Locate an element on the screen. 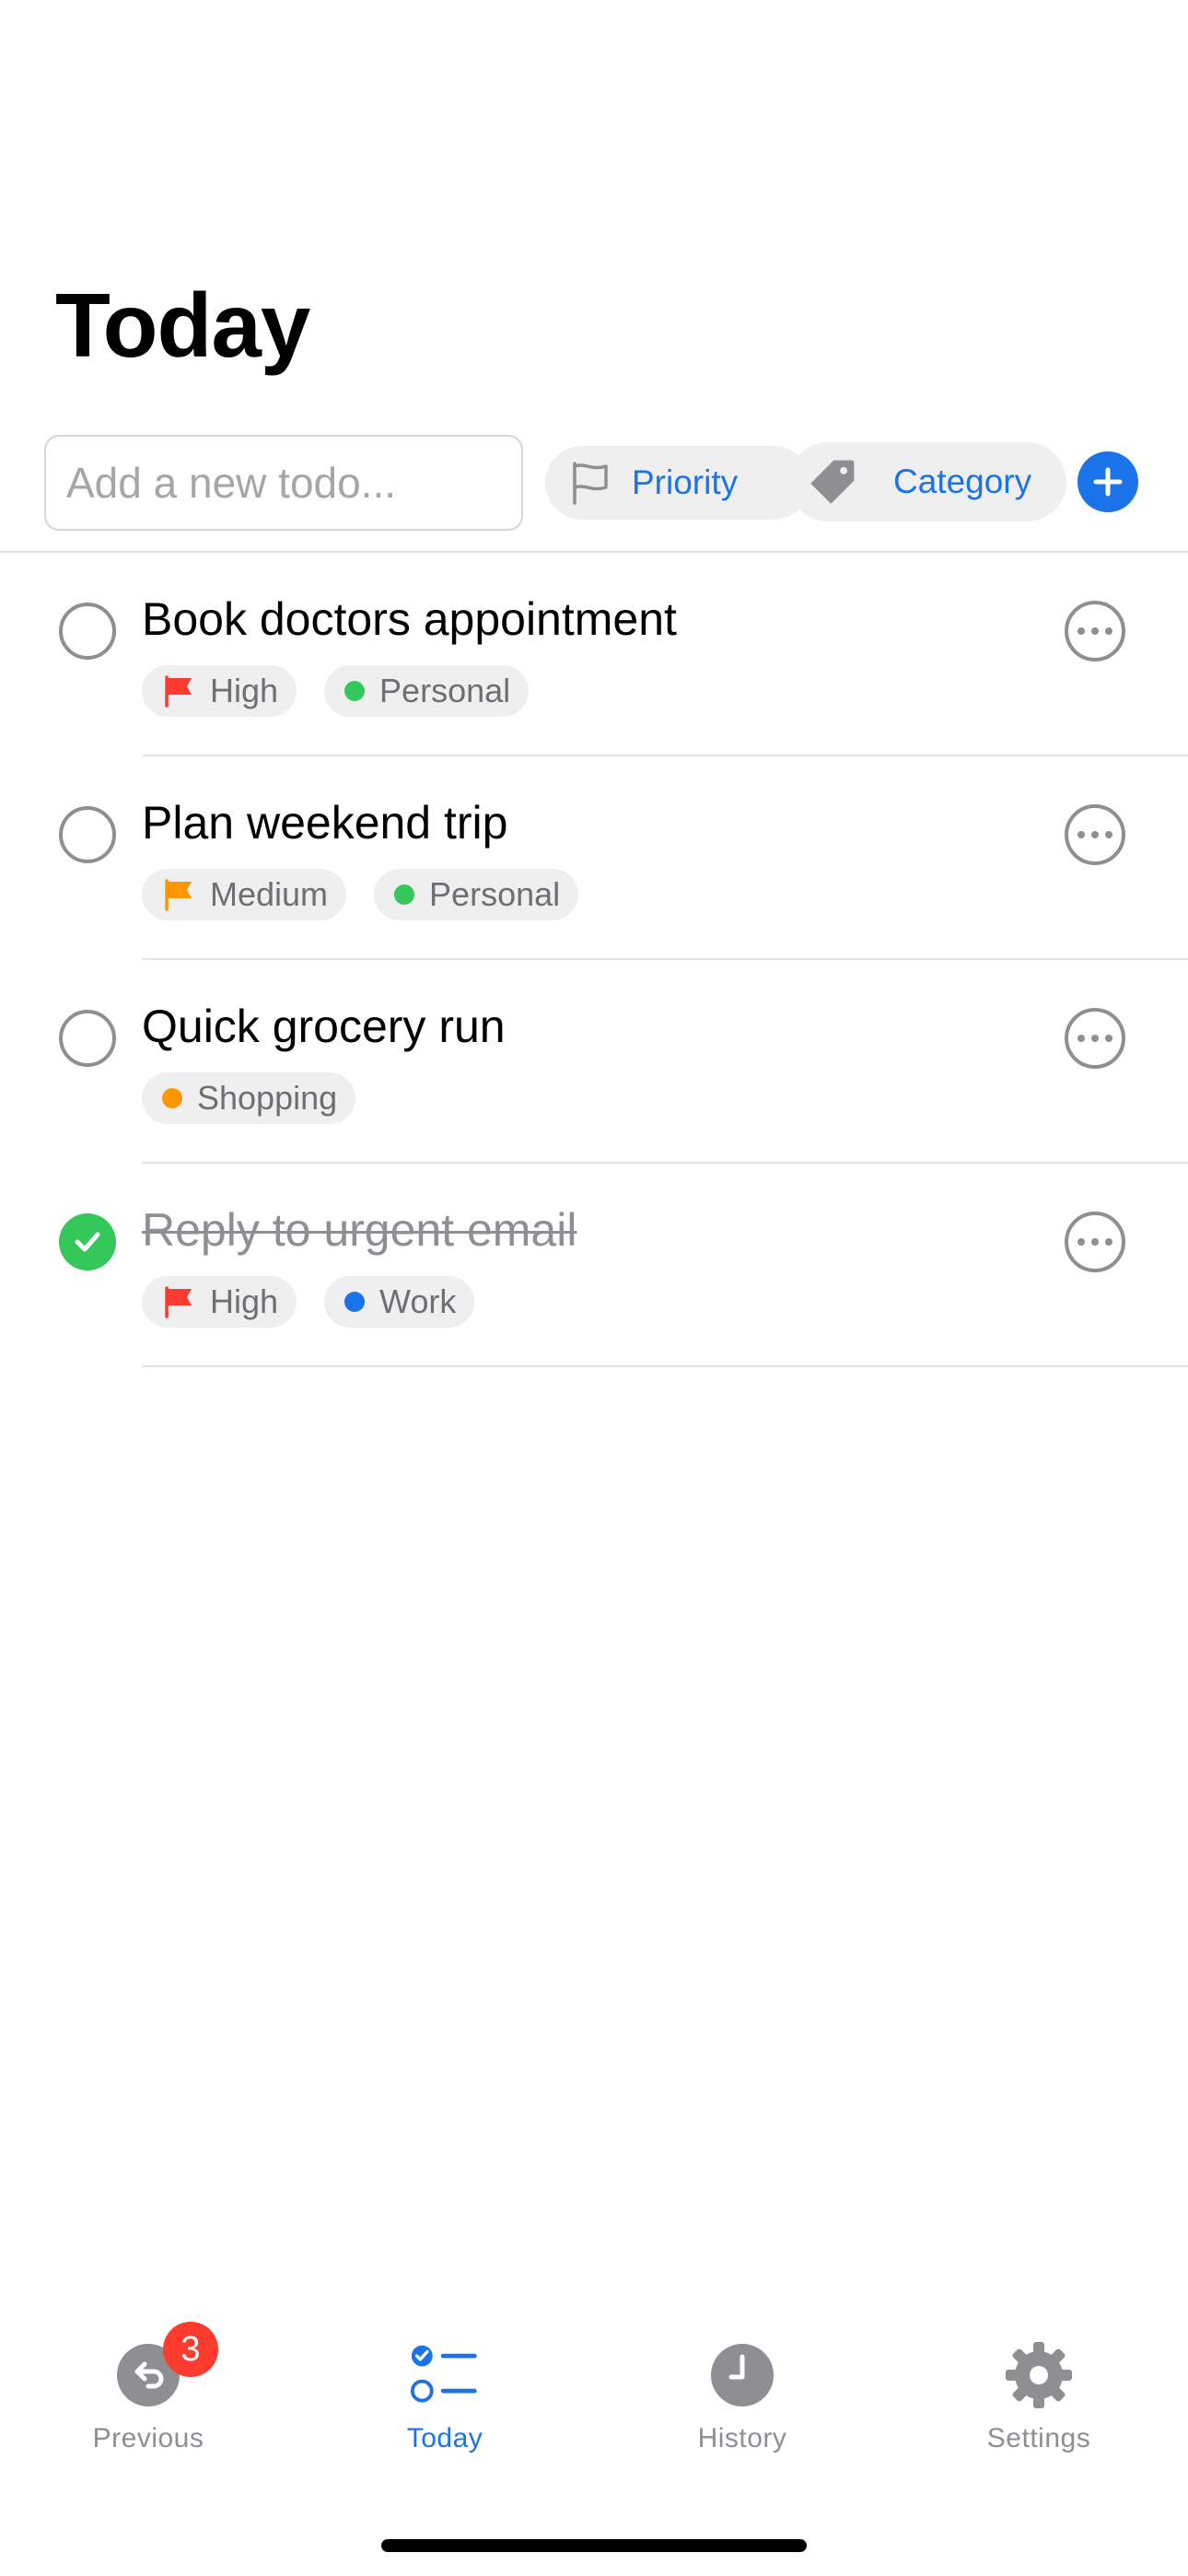 Image resolution: width=1188 pixels, height=2576 pixels. todo-title: Quick grocery run is located at coordinates (324, 1026).